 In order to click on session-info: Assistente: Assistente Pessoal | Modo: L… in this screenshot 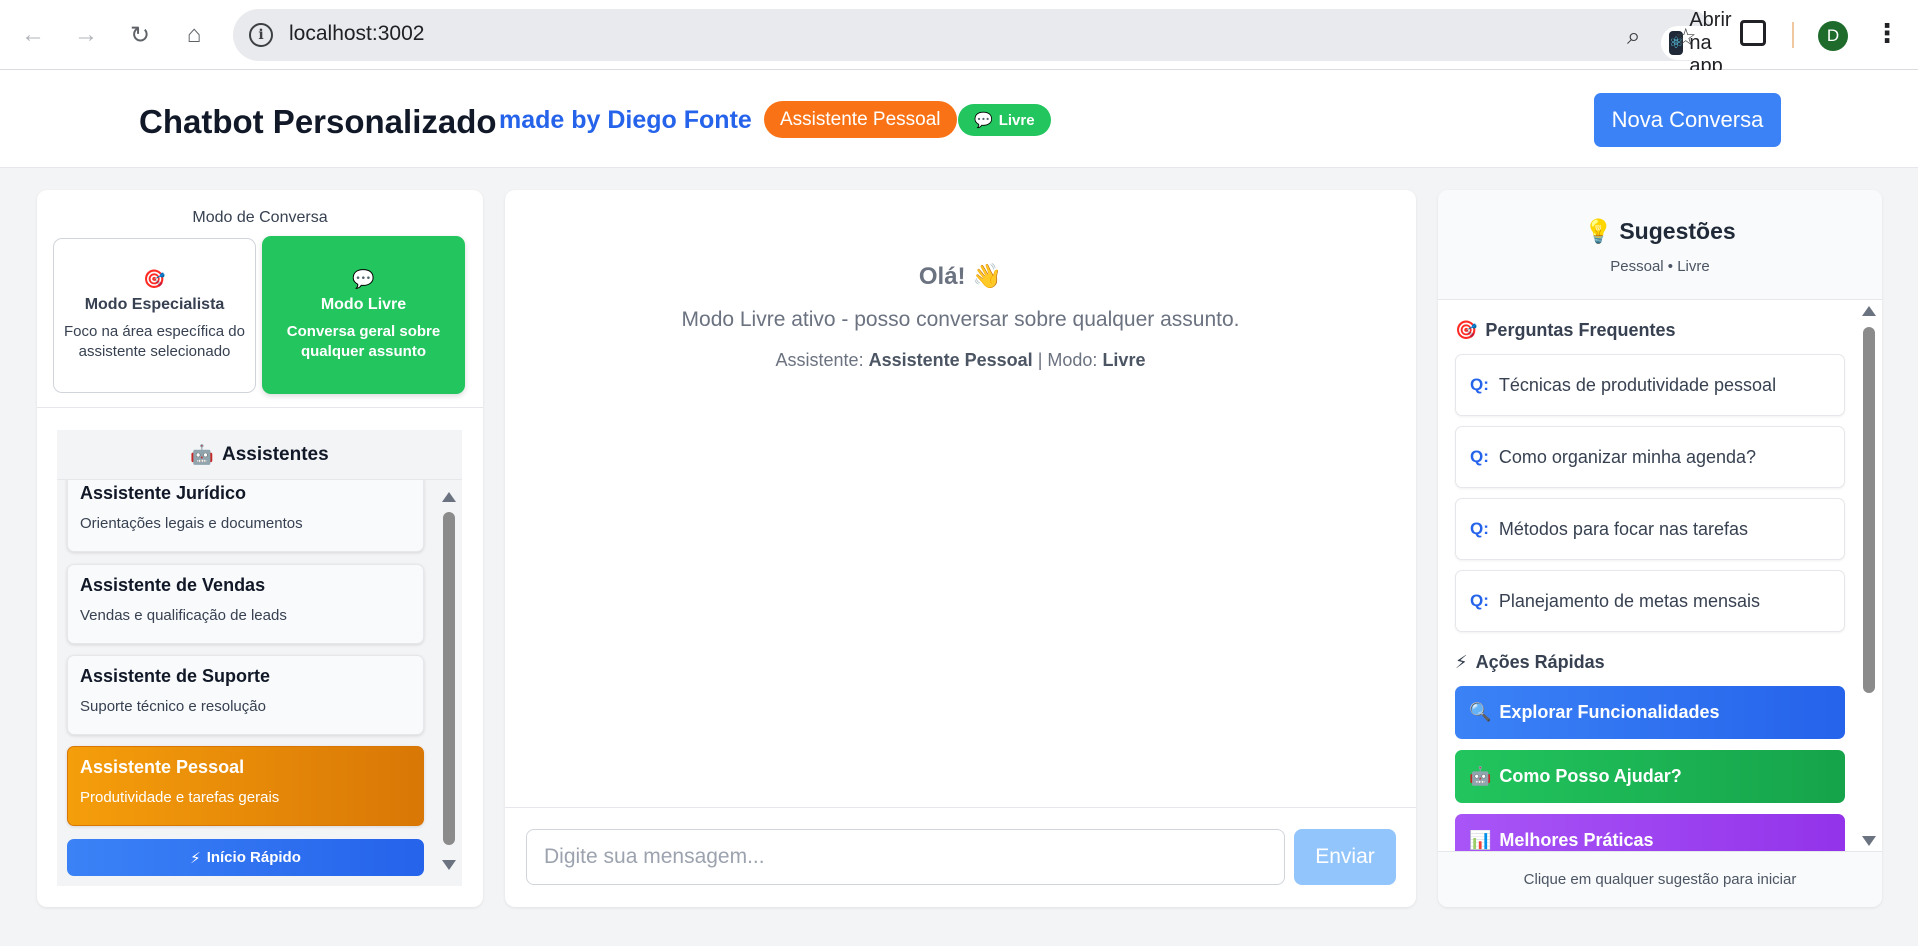, I will do `click(960, 360)`.